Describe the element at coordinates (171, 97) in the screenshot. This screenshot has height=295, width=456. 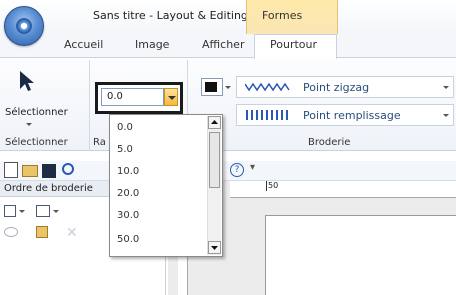
I see `width-combo-arrow-icon` at that location.